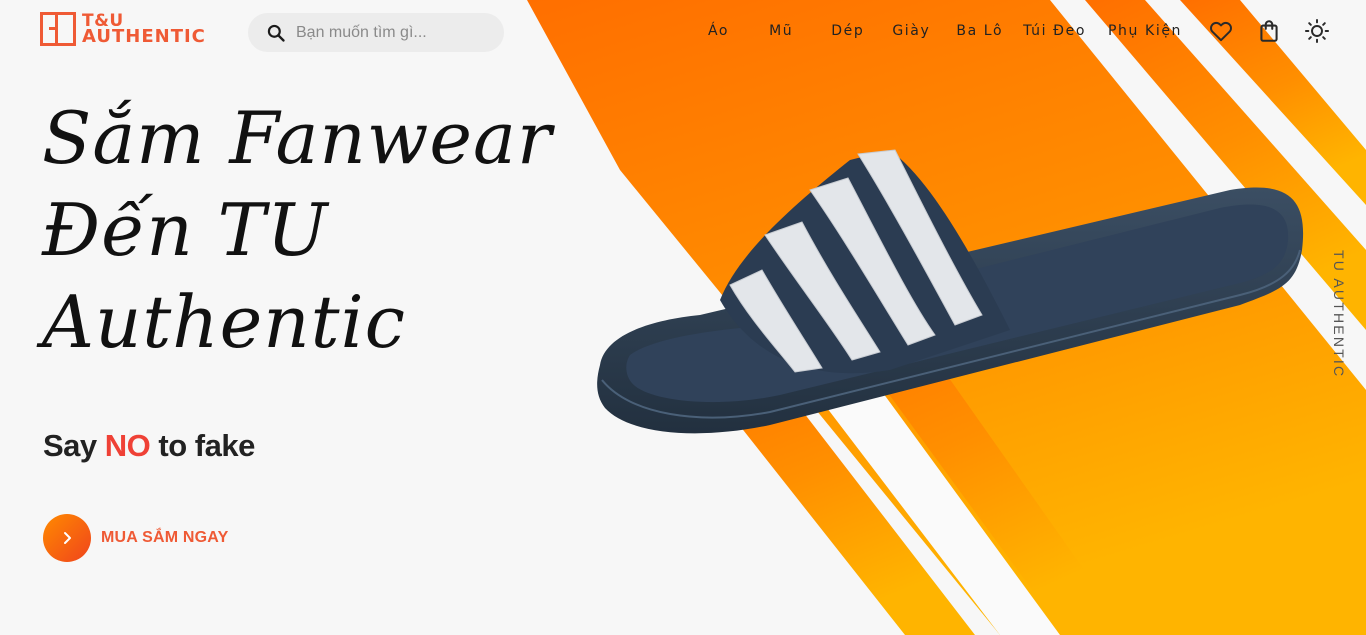 Image resolution: width=1366 pixels, height=635 pixels. What do you see at coordinates (718, 31) in the screenshot?
I see `nav-item-ao: Áo` at bounding box center [718, 31].